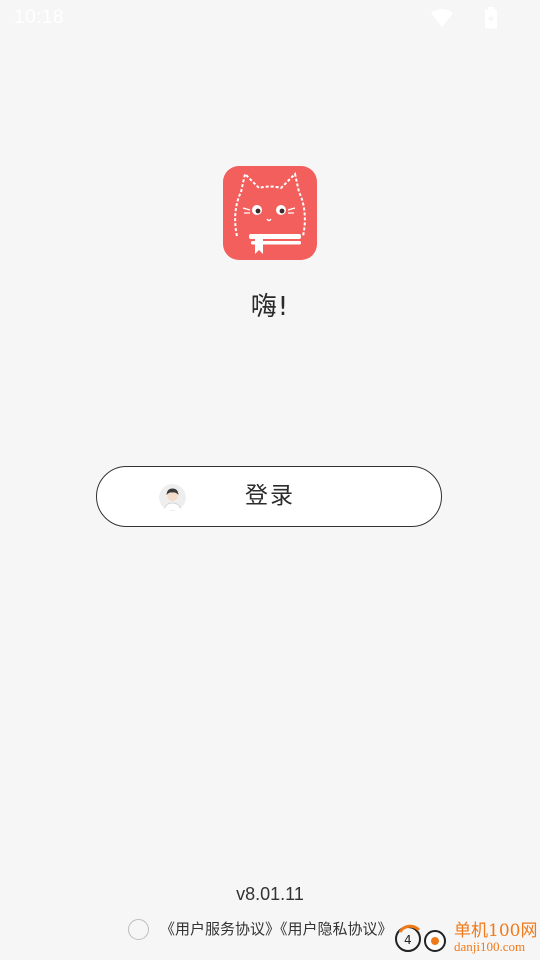 The height and width of the screenshot is (960, 540). I want to click on agreement-links: 《用户服务协议》《用户隐私协议》, so click(276, 928).